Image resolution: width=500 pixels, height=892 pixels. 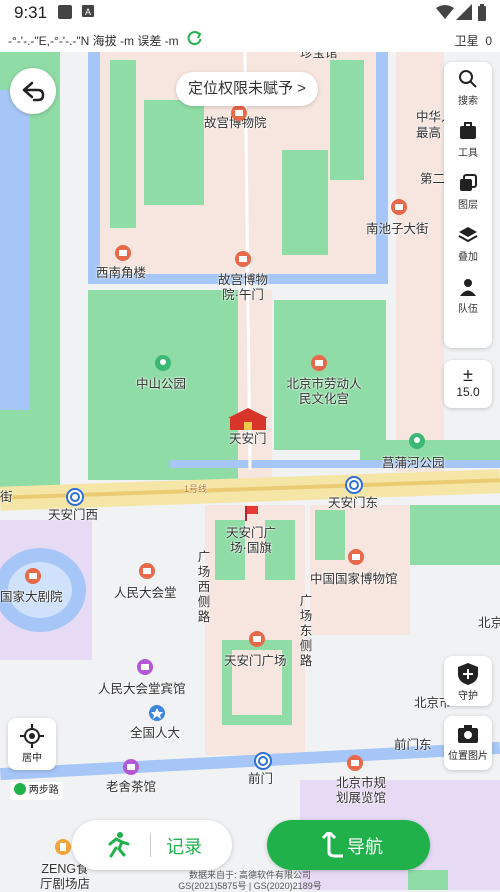 What do you see at coordinates (31, 12) in the screenshot?
I see `status-time: 9:31` at bounding box center [31, 12].